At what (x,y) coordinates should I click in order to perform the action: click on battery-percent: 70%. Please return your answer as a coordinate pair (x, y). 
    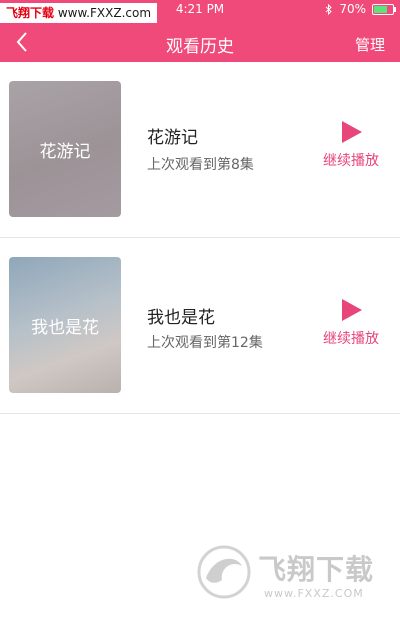
    Looking at the image, I should click on (352, 9).